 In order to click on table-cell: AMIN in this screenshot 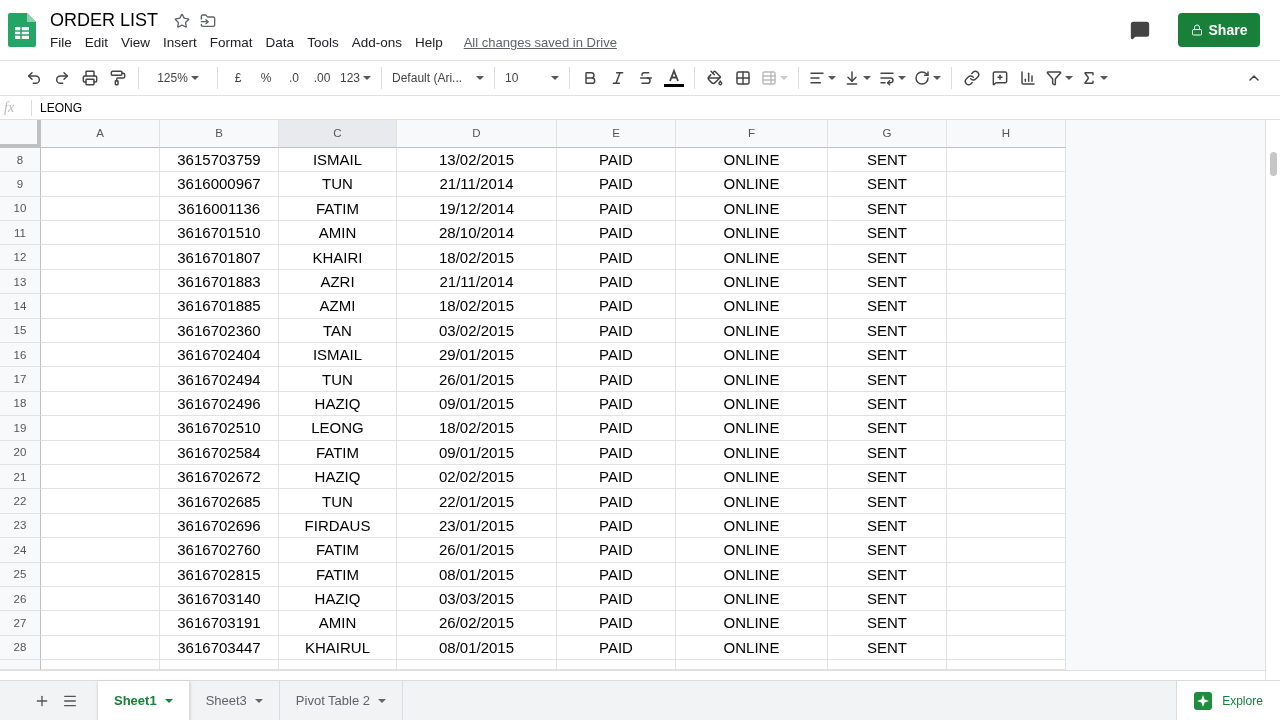, I will do `click(338, 623)`.